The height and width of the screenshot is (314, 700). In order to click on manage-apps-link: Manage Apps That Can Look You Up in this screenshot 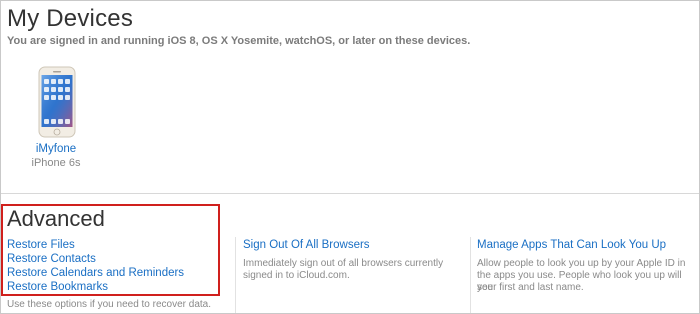, I will do `click(571, 245)`.